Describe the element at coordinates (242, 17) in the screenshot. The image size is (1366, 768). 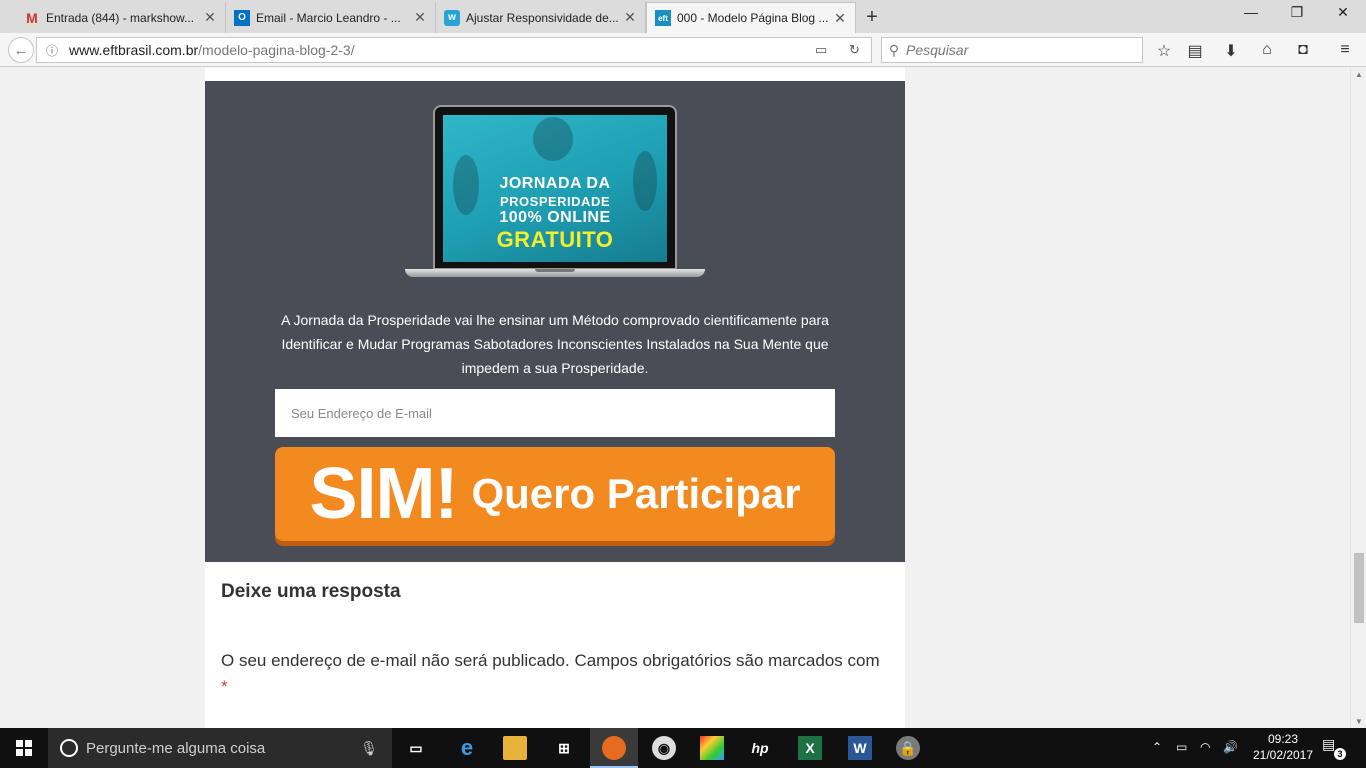
I see `outlook-icon: O` at that location.